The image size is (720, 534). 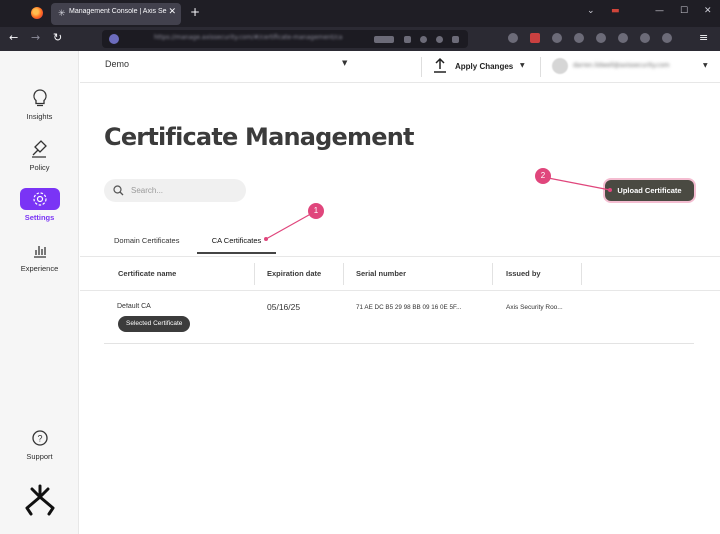 What do you see at coordinates (708, 11) in the screenshot?
I see `window-close-button: ✕` at bounding box center [708, 11].